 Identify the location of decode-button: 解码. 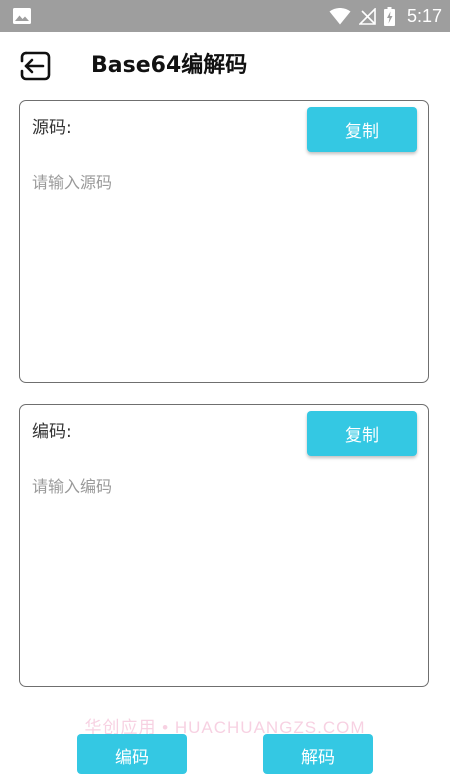
(318, 754).